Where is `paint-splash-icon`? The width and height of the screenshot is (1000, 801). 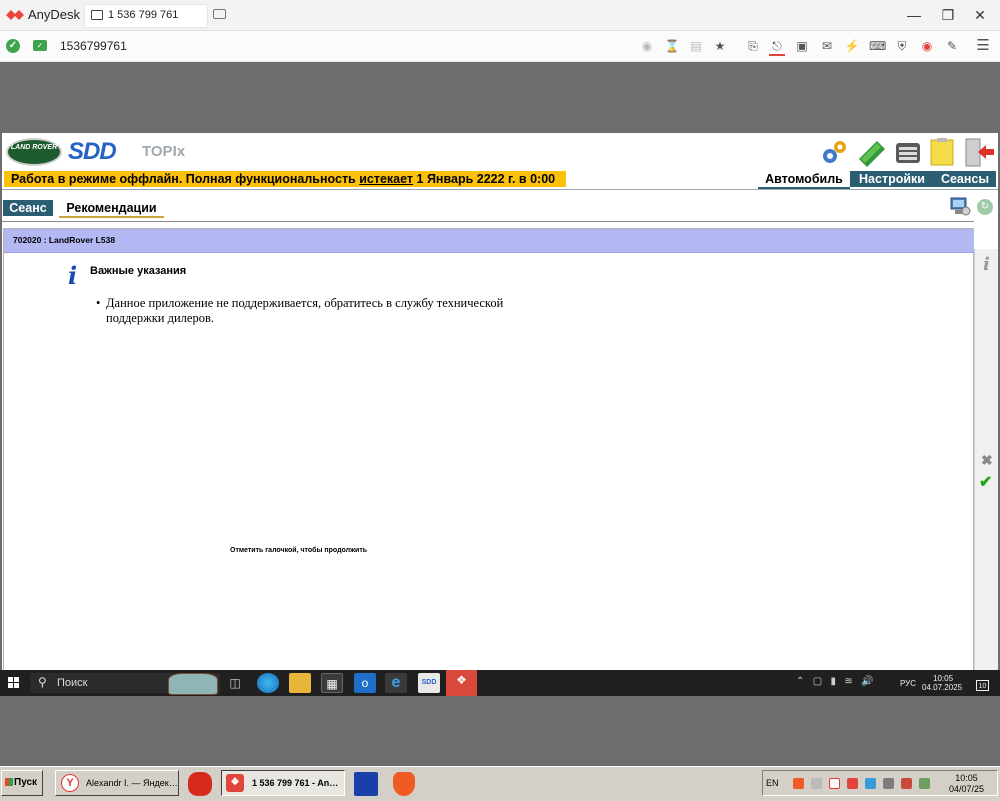
paint-splash-icon is located at coordinates (200, 784).